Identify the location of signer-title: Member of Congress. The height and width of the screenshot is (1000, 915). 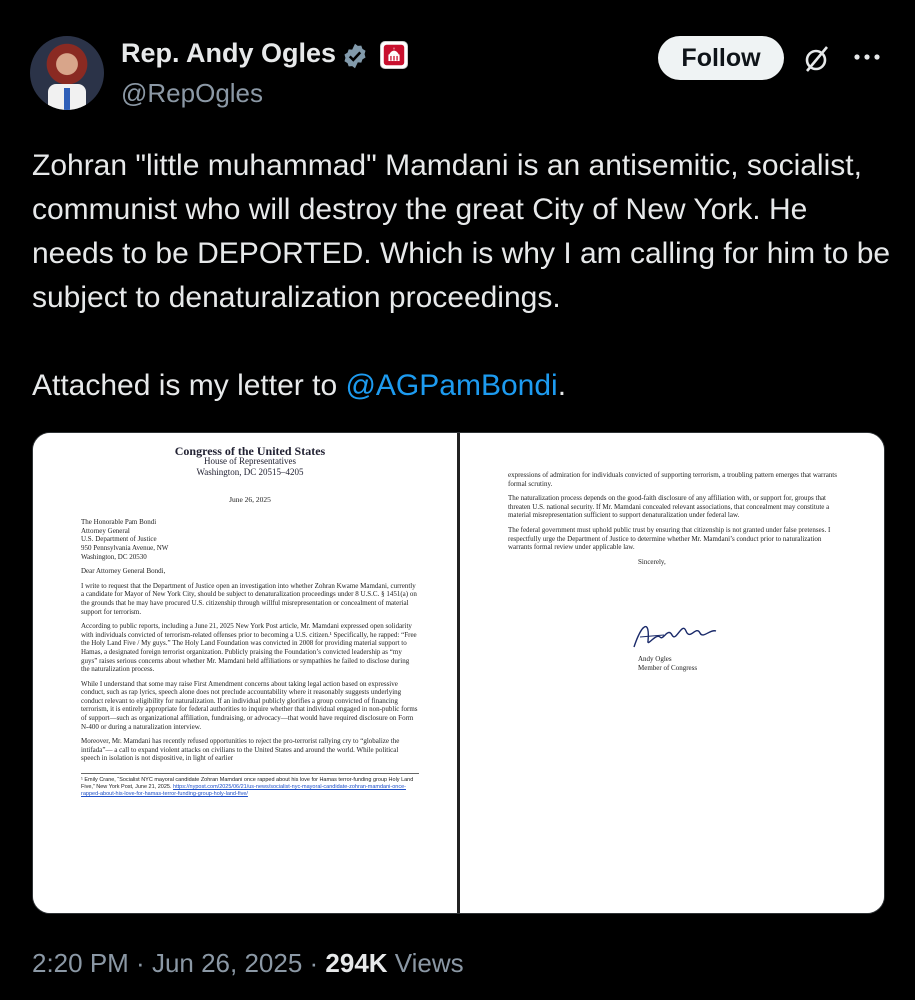
(667, 667).